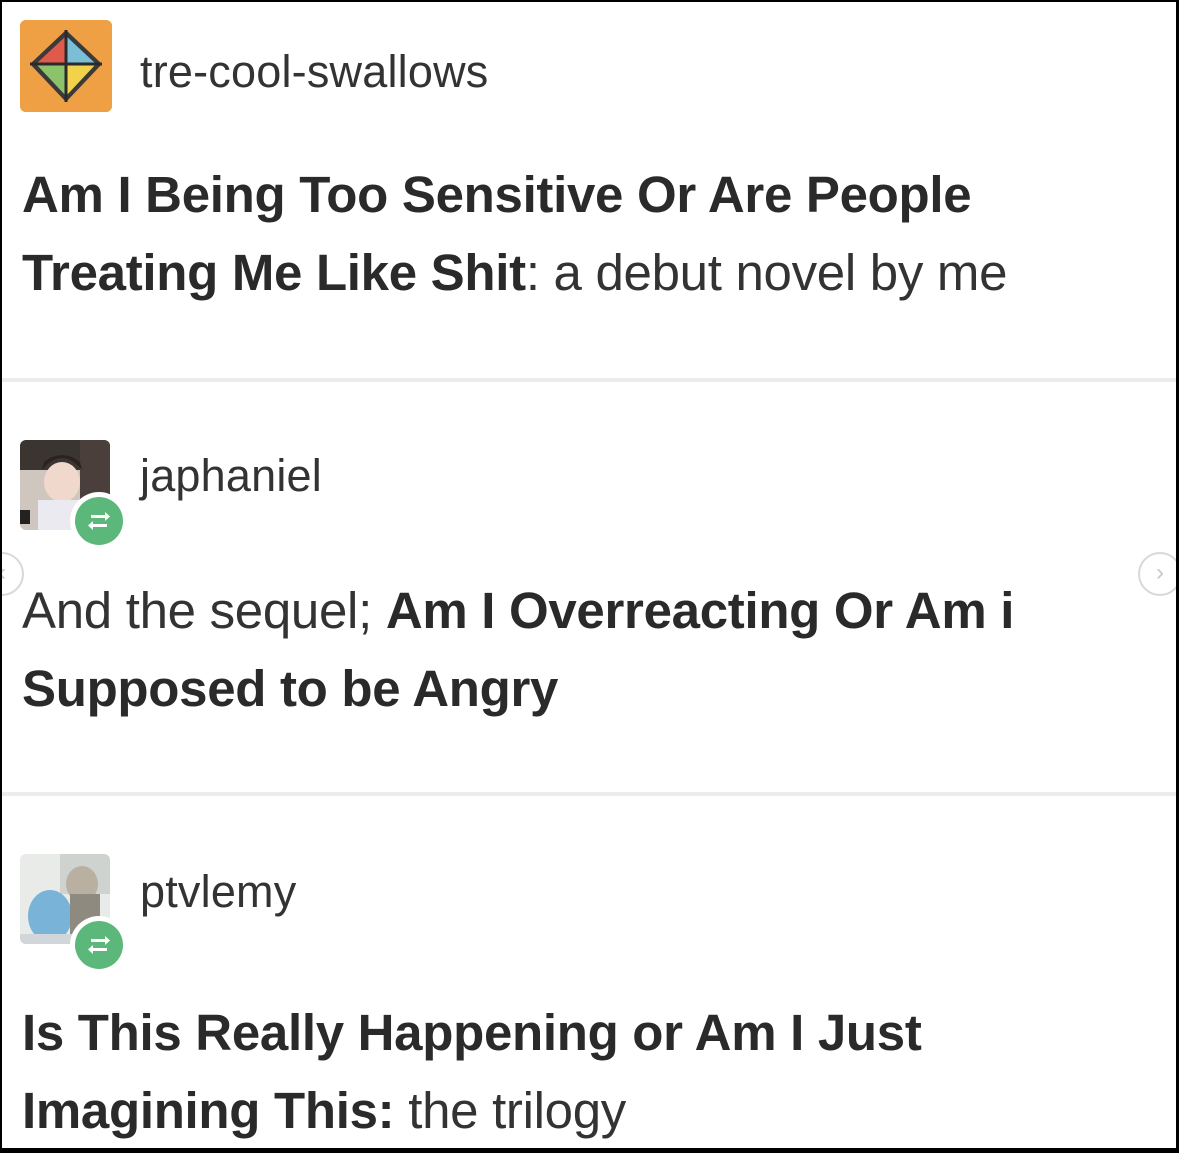 This screenshot has height=1153, width=1179. Describe the element at coordinates (13, 574) in the screenshot. I see `chevron-left-icon: ‹` at that location.